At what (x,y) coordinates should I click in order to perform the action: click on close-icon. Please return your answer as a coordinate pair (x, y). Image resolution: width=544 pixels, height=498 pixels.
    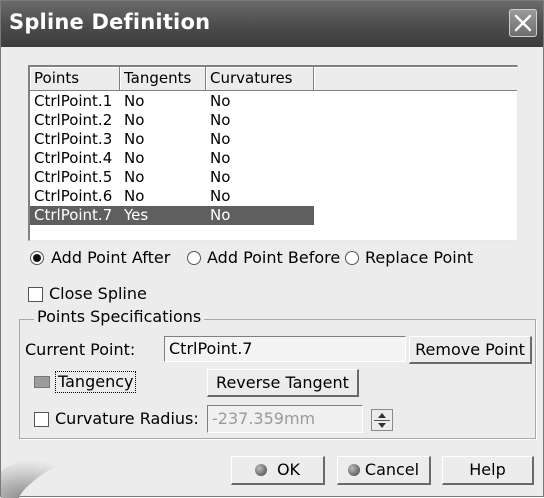
    Looking at the image, I should click on (523, 23).